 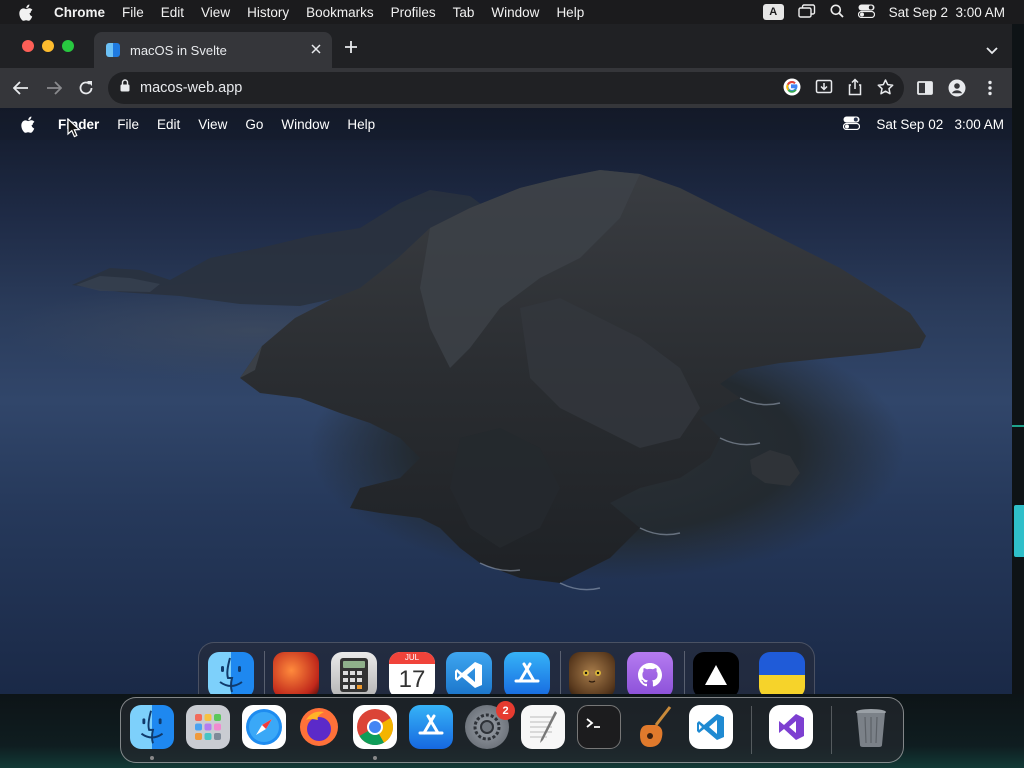 I want to click on window-minimize-button, so click(x=48, y=46).